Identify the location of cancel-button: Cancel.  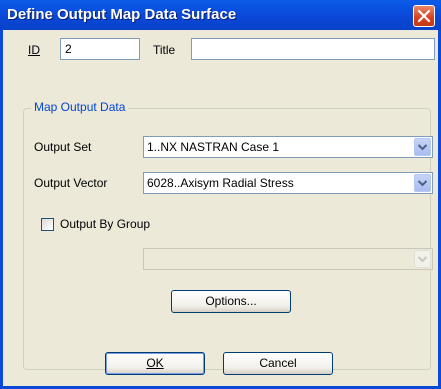
(278, 363).